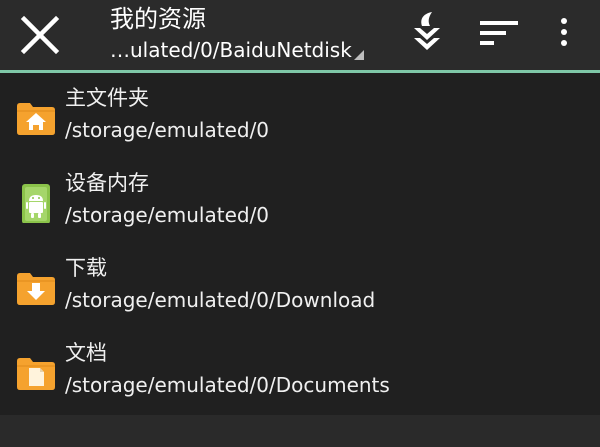 This screenshot has width=600, height=447. What do you see at coordinates (300, 71) in the screenshot?
I see `toolbar-divider` at bounding box center [300, 71].